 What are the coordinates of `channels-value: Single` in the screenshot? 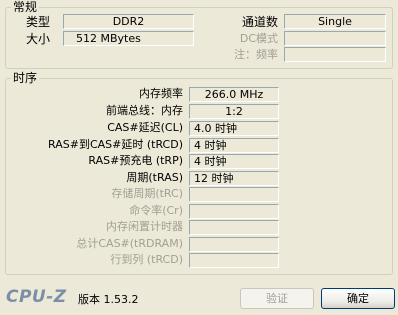 It's located at (335, 21).